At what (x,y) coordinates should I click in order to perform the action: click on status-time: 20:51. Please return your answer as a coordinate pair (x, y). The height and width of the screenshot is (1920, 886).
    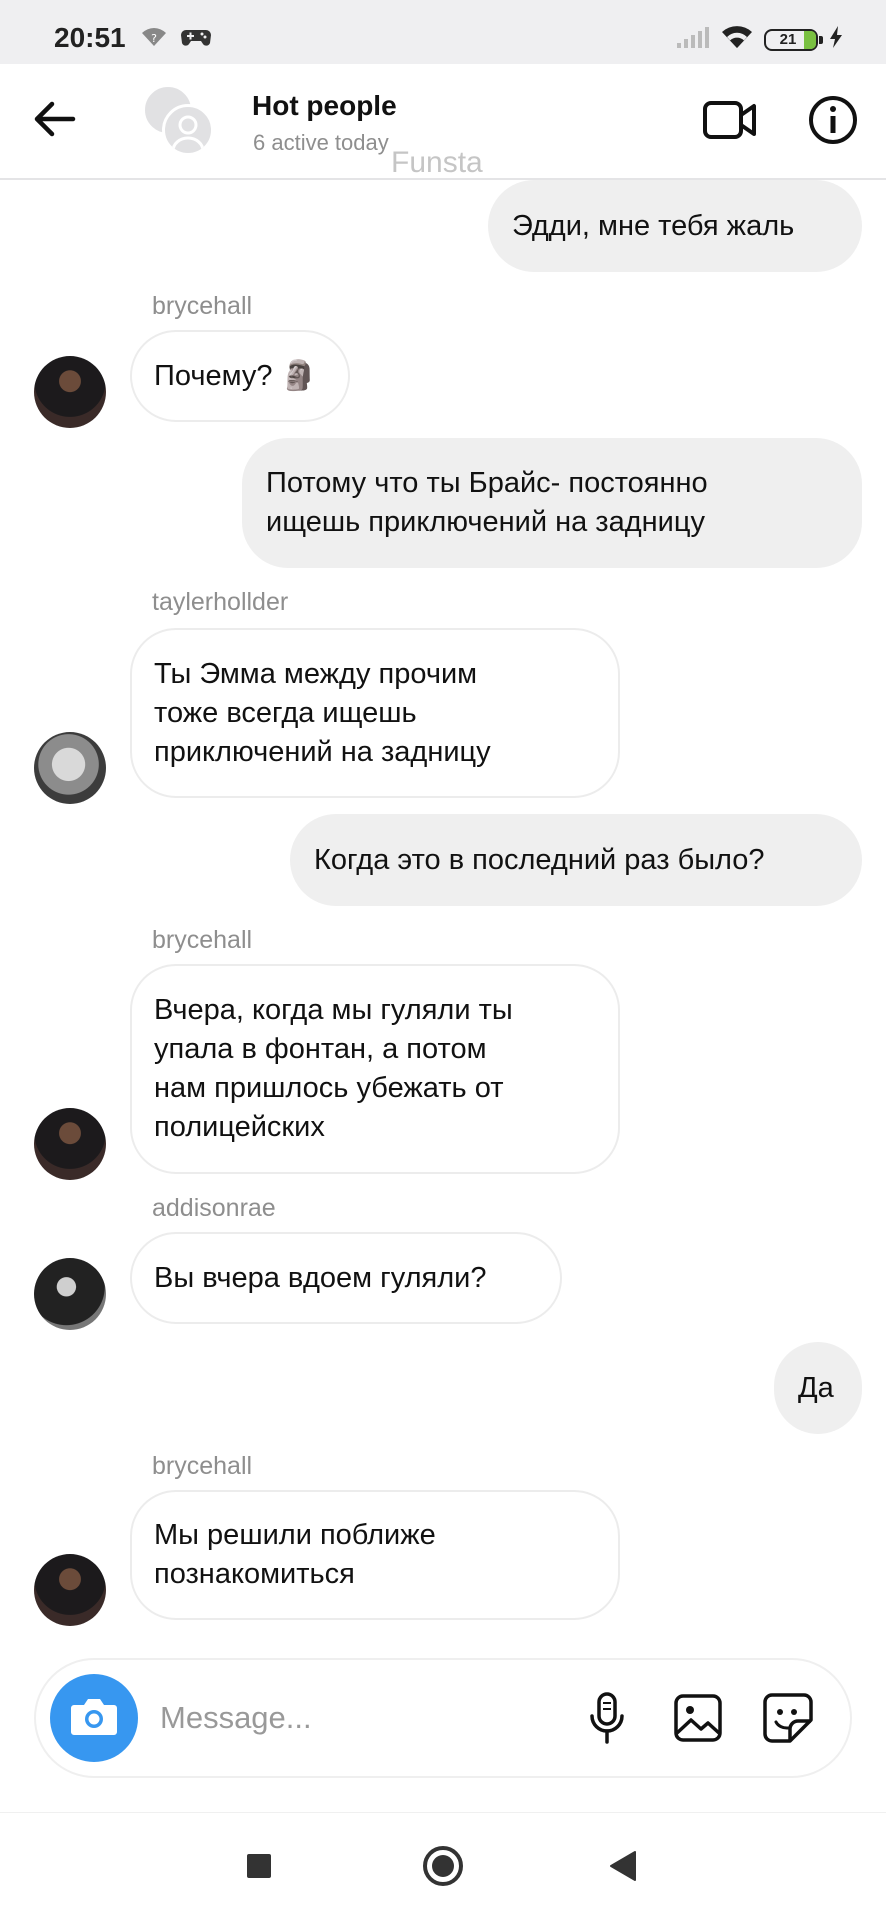
    Looking at the image, I should click on (90, 37).